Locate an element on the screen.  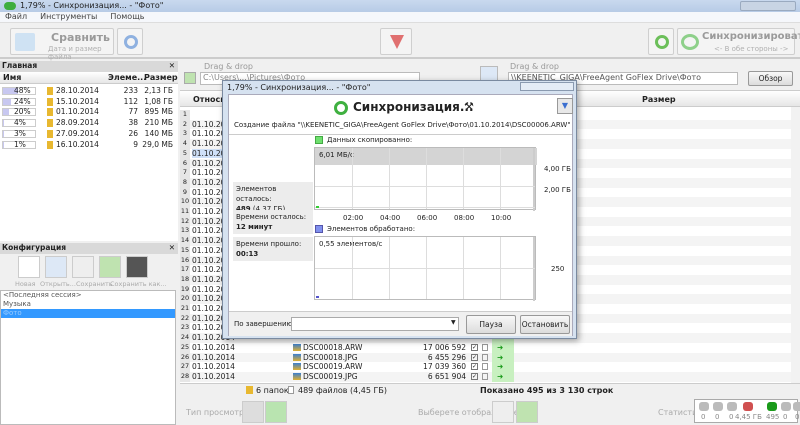
right-browse-button: Обзор is located at coordinates (770, 78).